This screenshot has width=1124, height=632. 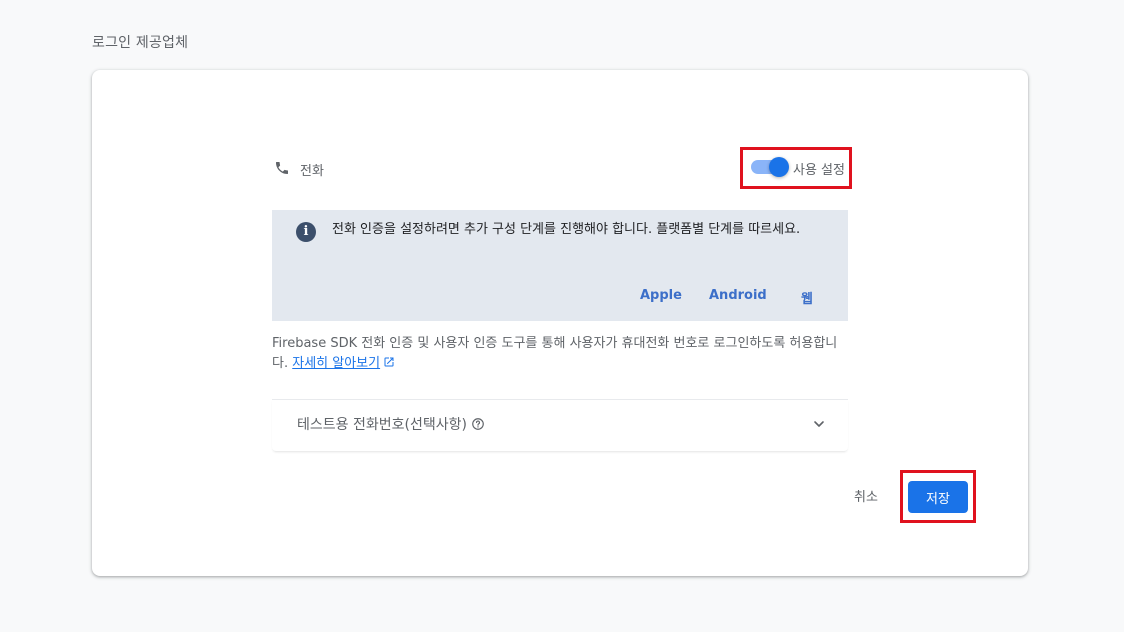 What do you see at coordinates (478, 424) in the screenshot?
I see `help-icon` at bounding box center [478, 424].